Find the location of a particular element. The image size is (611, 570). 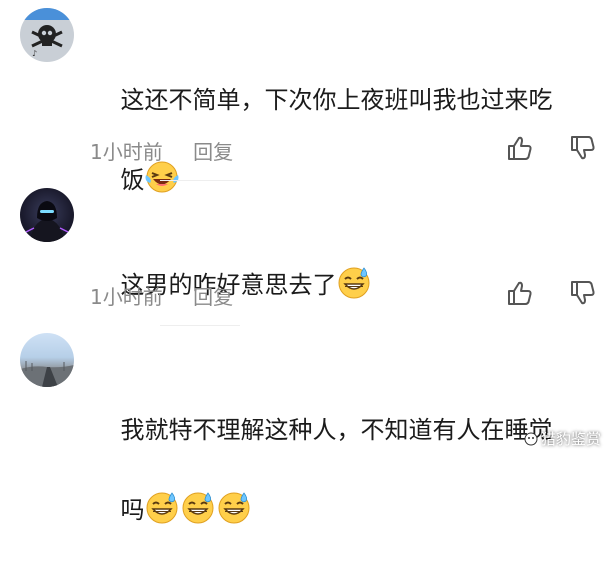

road-landscape-avatar-icon is located at coordinates (47, 374).